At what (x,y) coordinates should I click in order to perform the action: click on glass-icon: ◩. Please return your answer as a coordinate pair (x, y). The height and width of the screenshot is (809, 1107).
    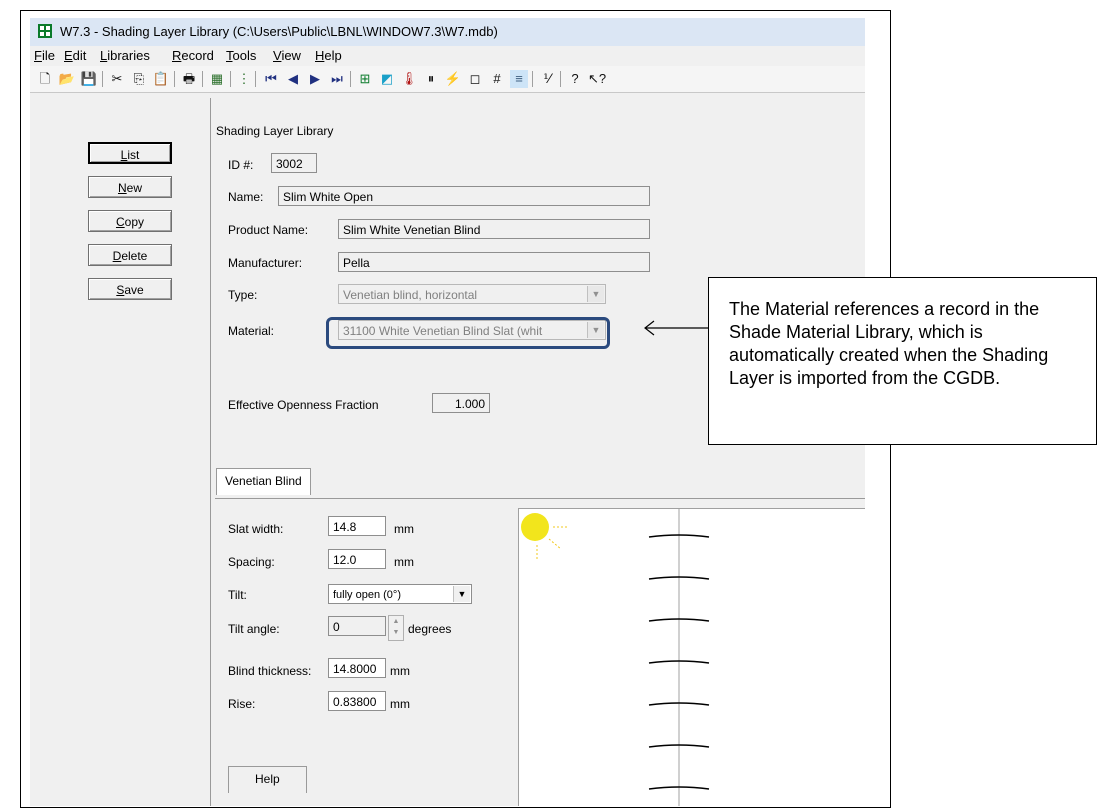
    Looking at the image, I should click on (387, 79).